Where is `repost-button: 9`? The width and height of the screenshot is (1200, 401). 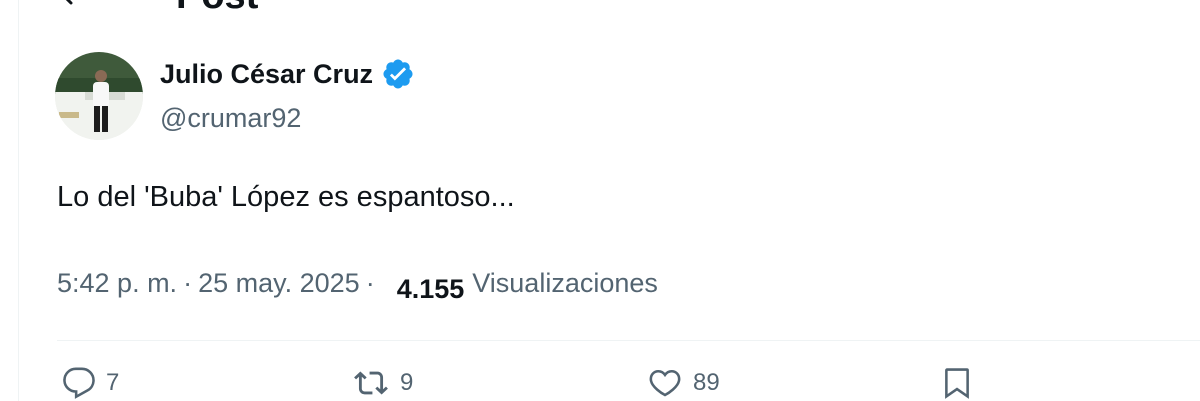 repost-button: 9 is located at coordinates (382, 383).